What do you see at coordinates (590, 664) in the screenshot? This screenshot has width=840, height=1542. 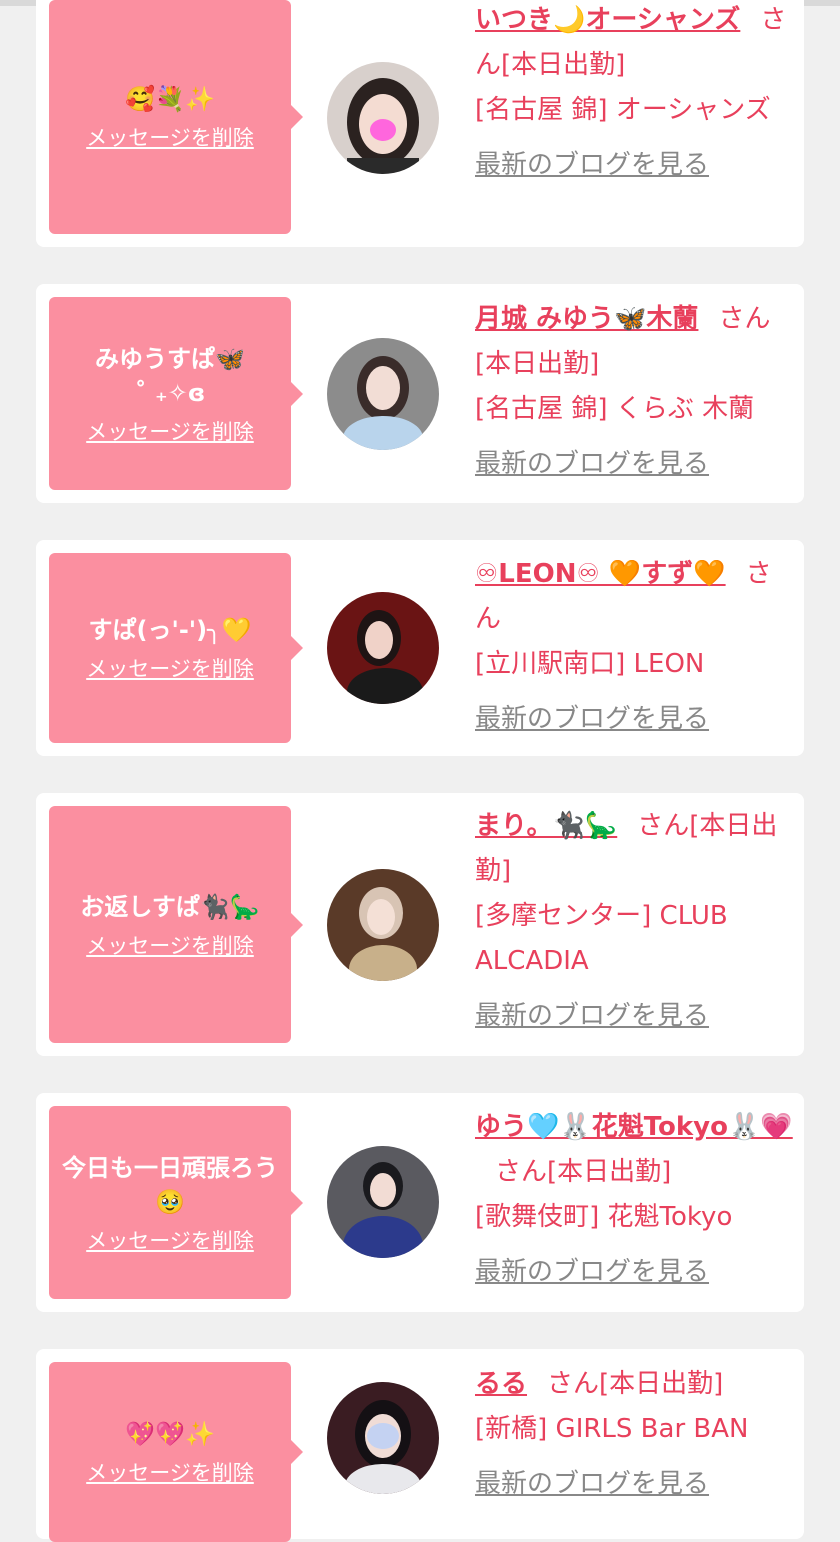 I see `shop-name: [立川駅南口] LEON` at bounding box center [590, 664].